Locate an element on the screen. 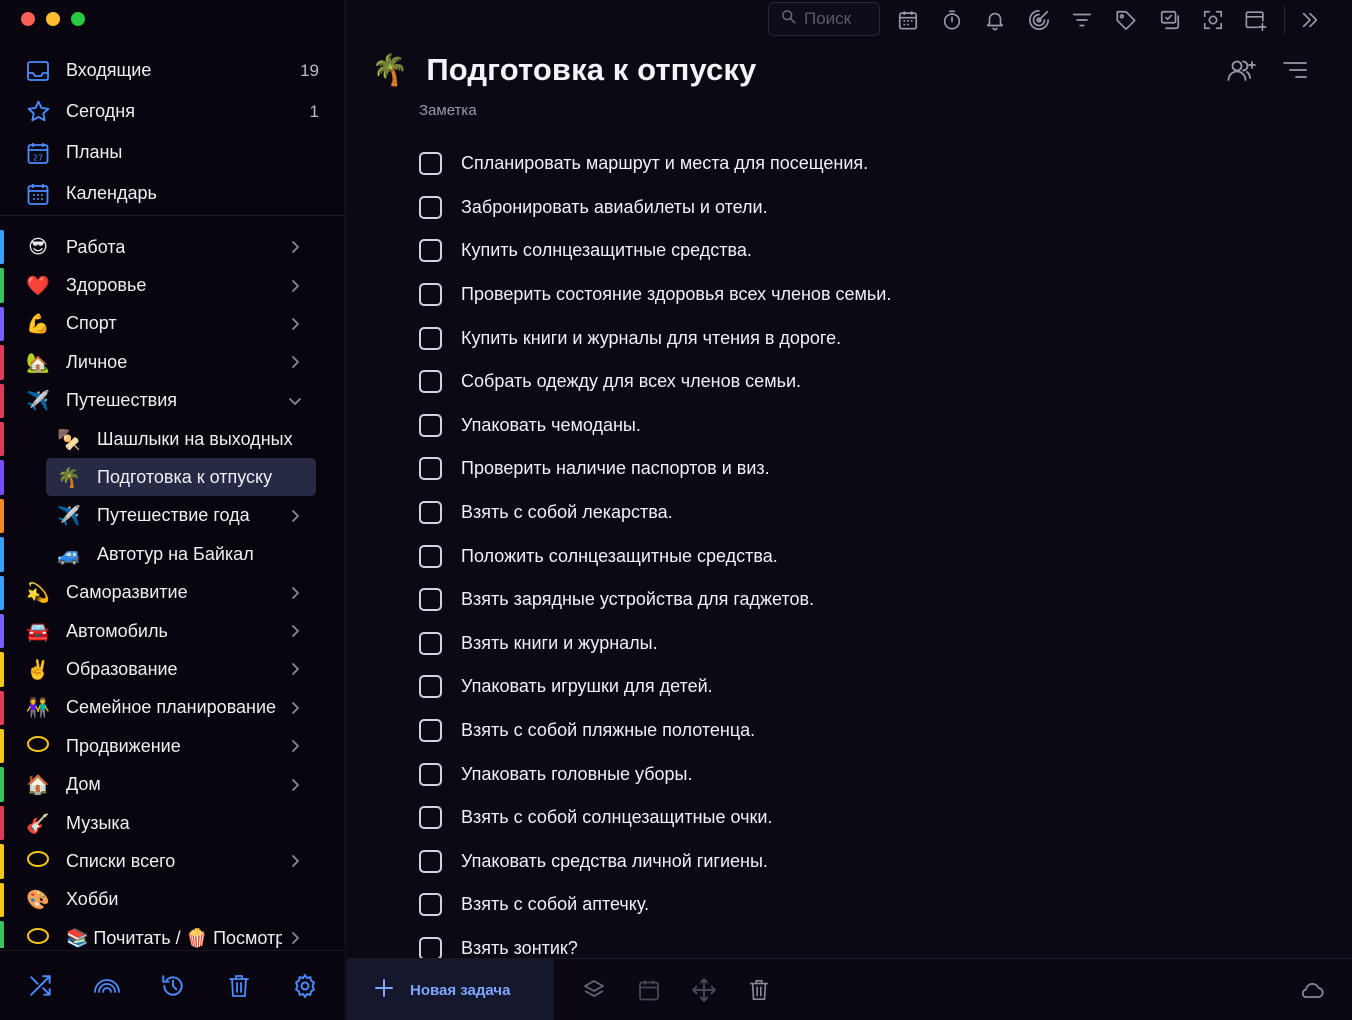  task-row: Проверить наличие паспортов и виз. is located at coordinates (859, 469).